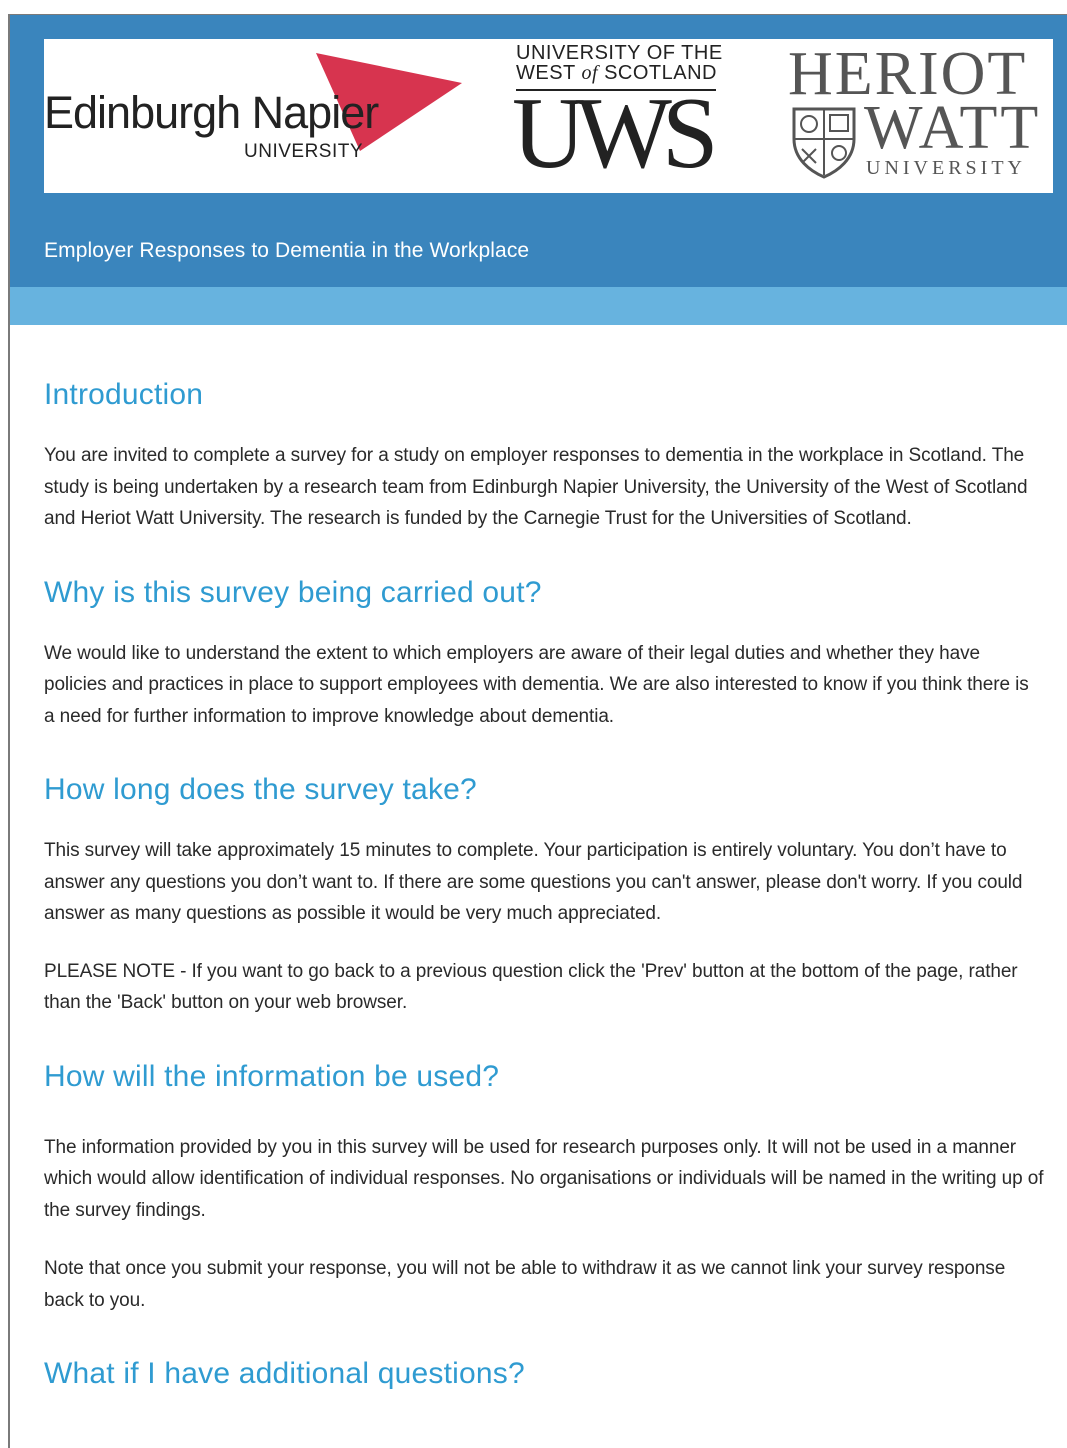  I want to click on heriot-watt-shield-icon, so click(824, 143).